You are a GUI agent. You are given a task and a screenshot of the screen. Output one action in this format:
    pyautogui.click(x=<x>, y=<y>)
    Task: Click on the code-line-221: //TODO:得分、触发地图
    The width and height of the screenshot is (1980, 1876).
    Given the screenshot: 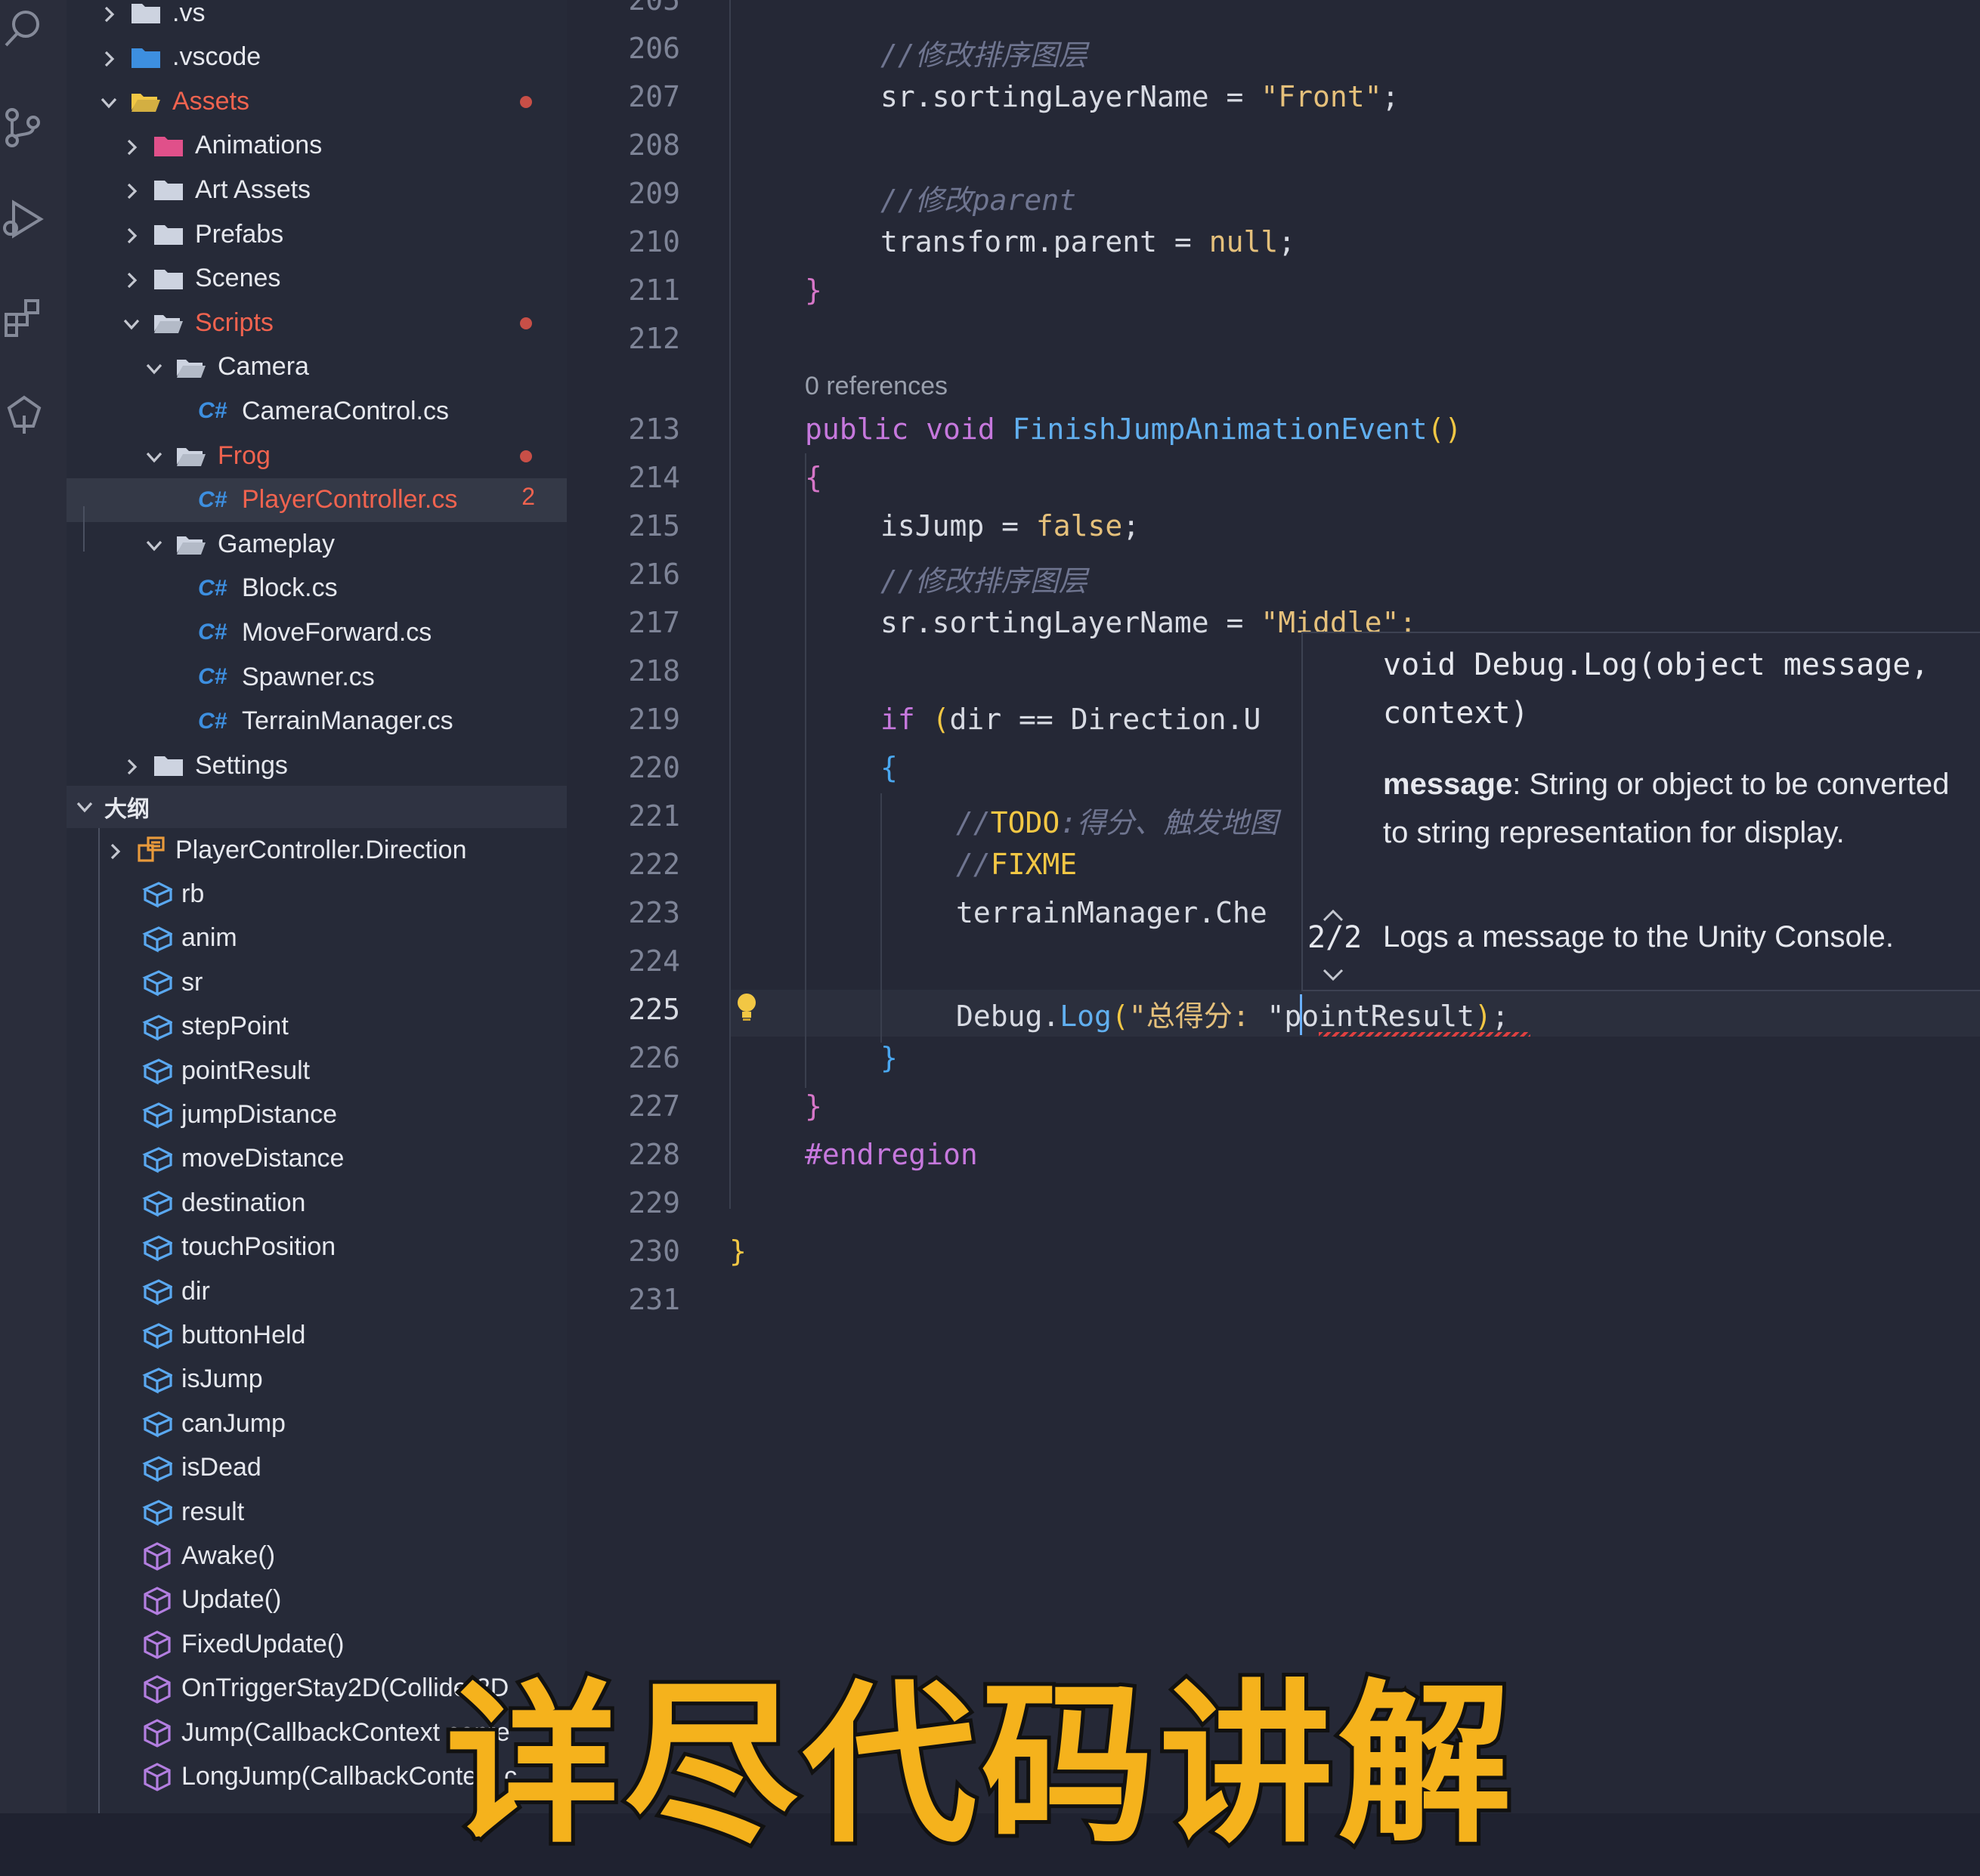 What is the action you would take?
    pyautogui.click(x=1117, y=822)
    